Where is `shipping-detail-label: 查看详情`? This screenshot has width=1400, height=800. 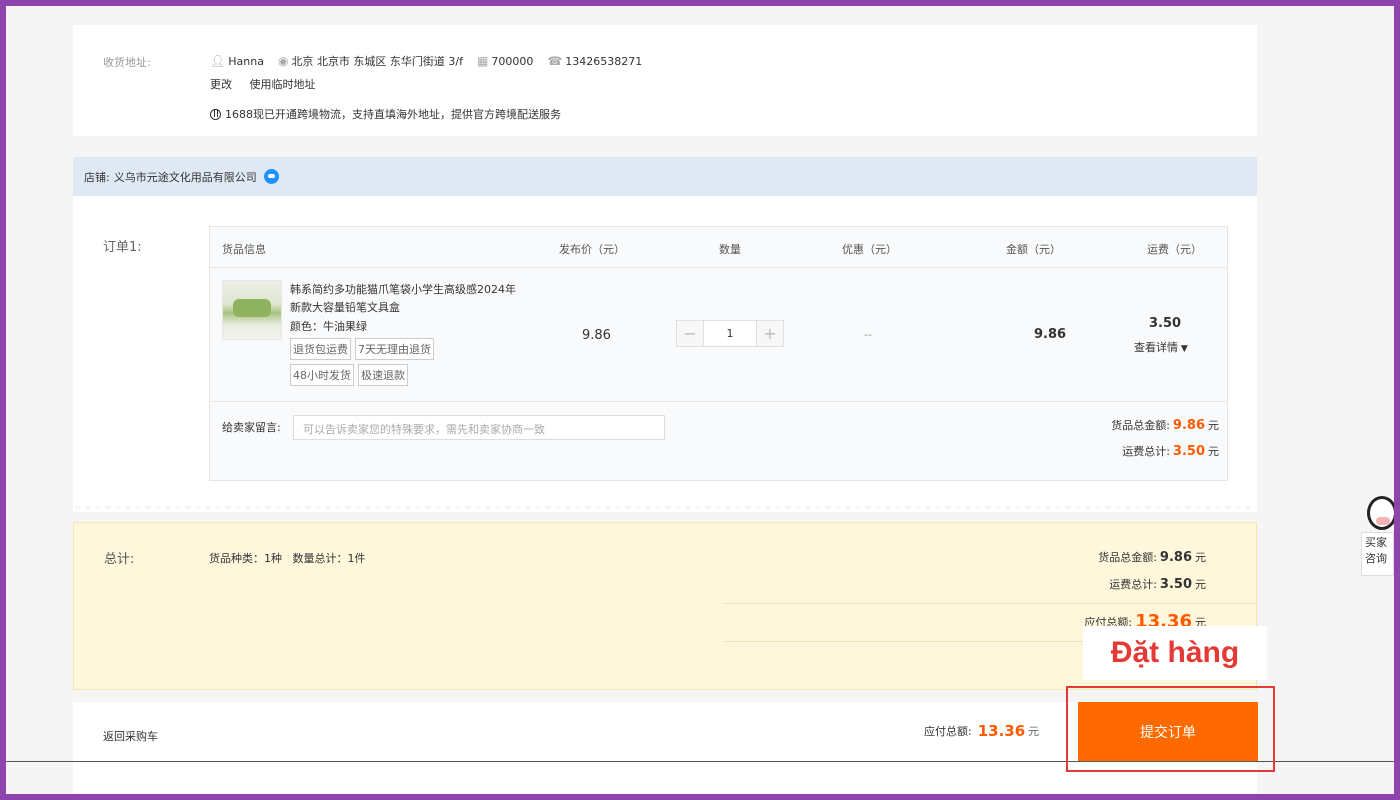
shipping-detail-label: 查看详情 is located at coordinates (1156, 347).